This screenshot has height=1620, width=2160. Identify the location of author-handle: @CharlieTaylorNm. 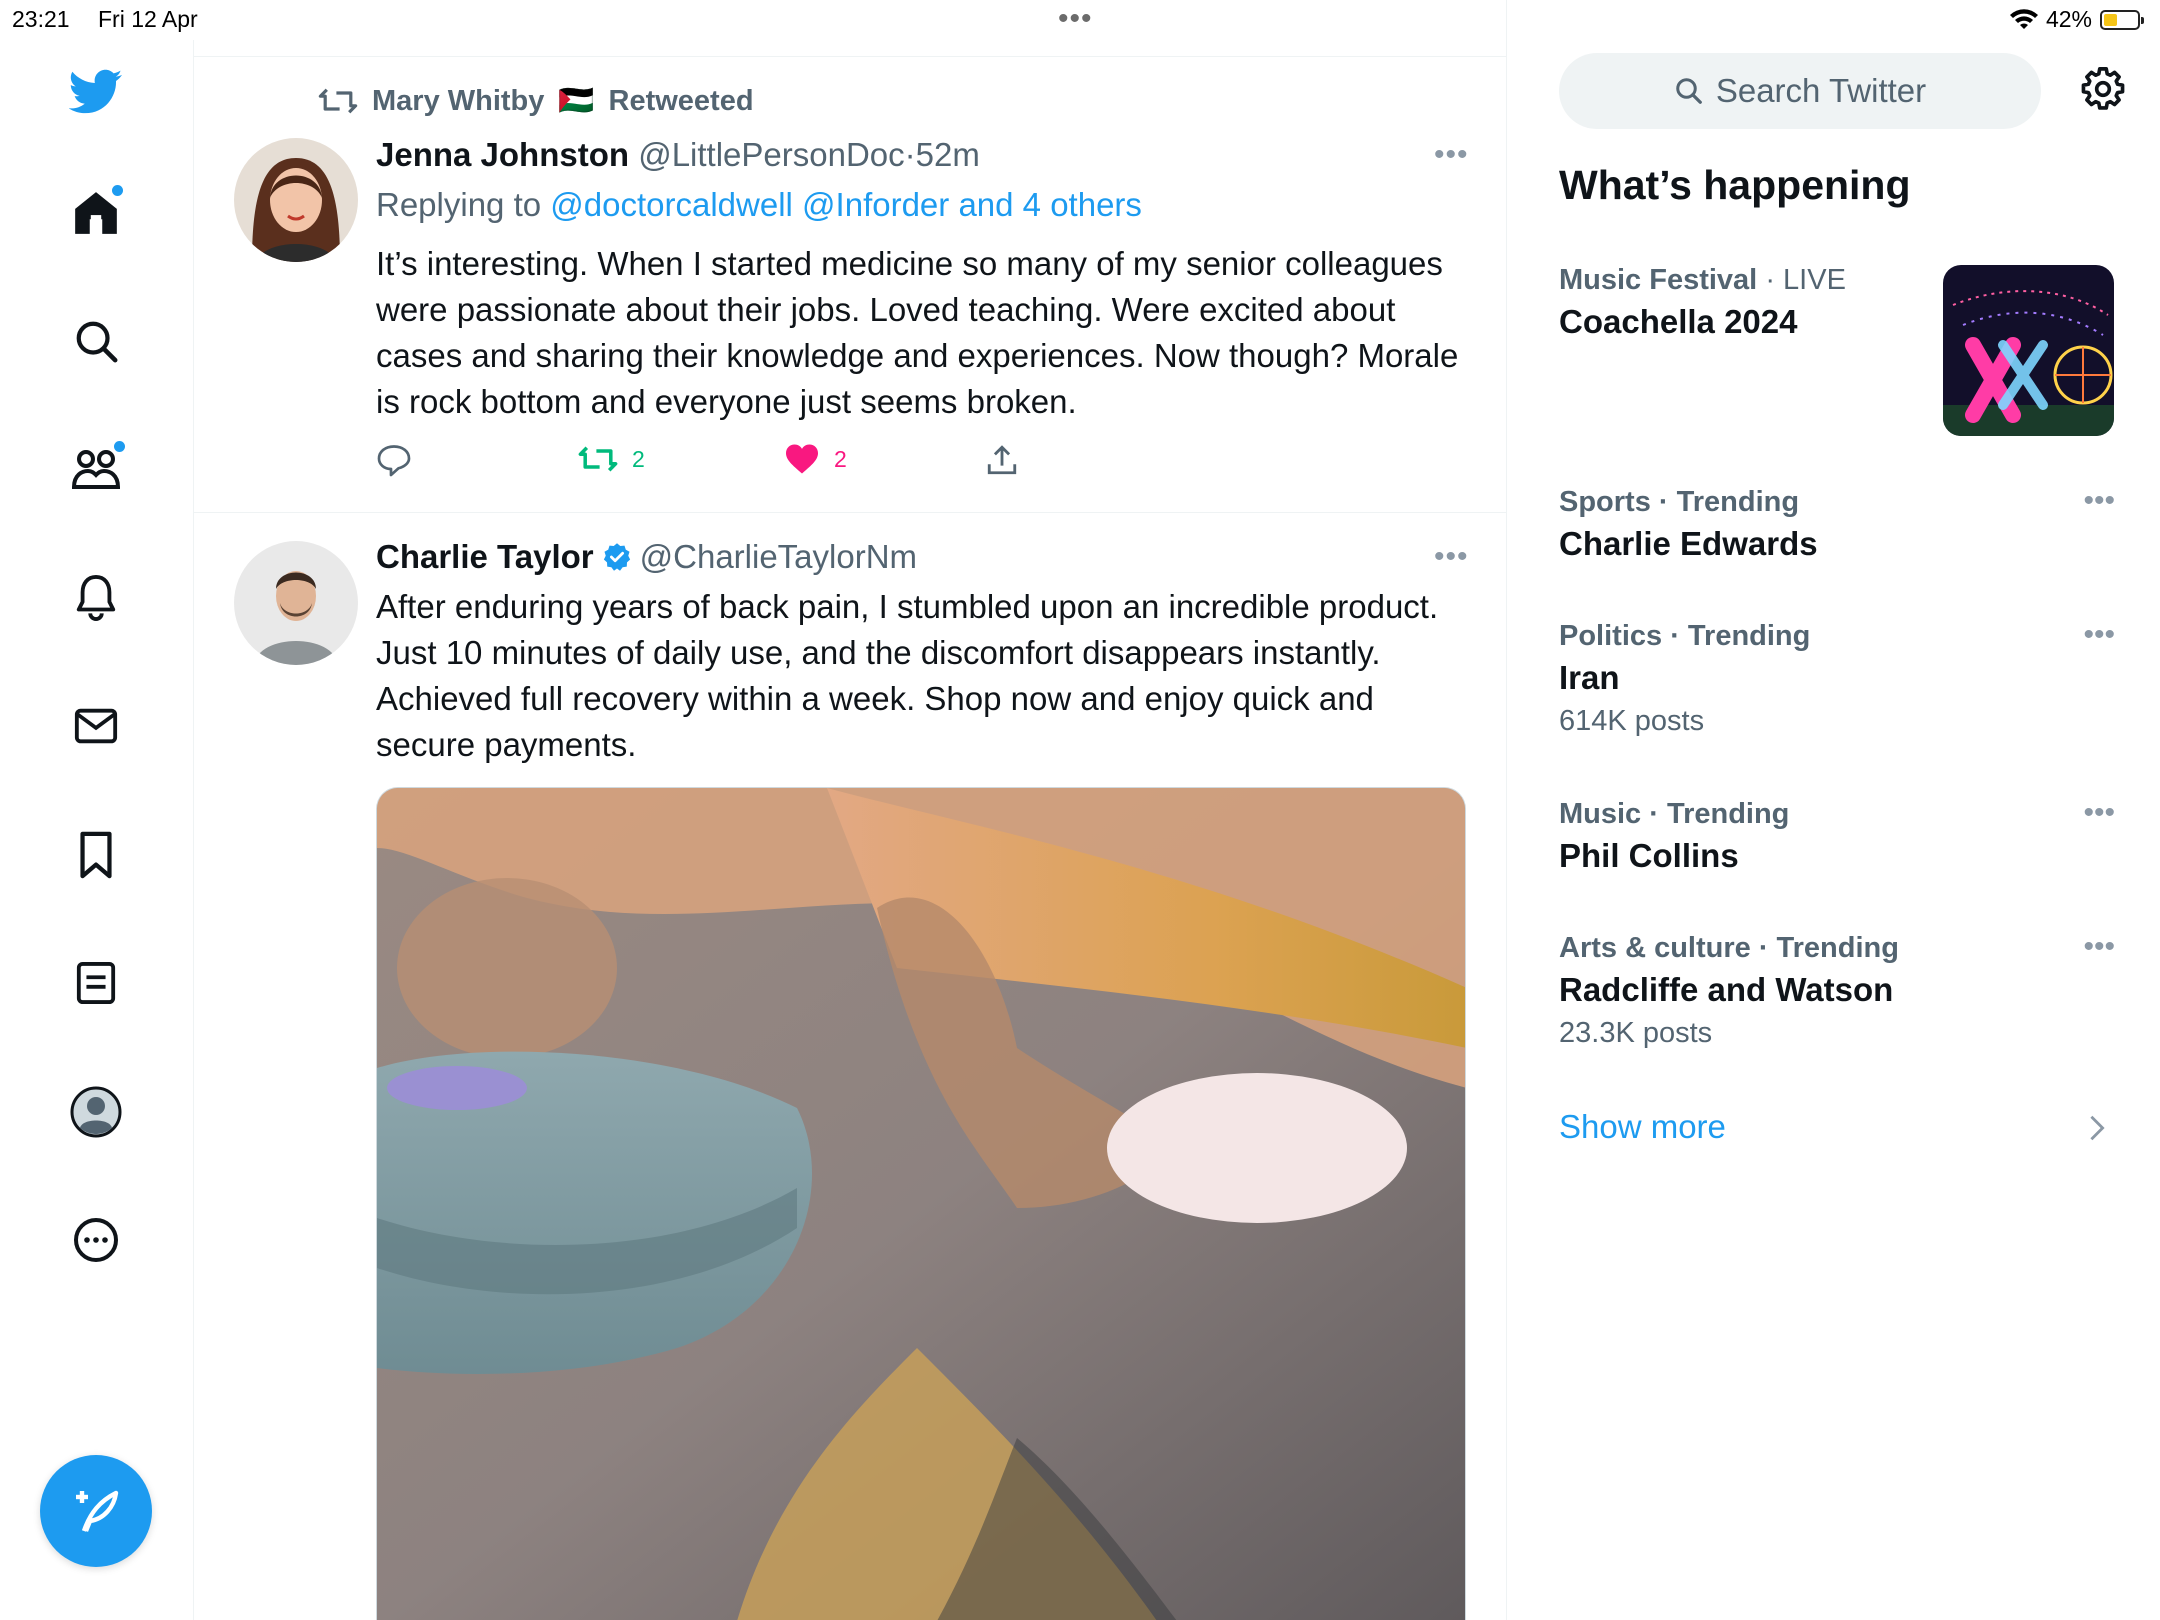
(778, 557).